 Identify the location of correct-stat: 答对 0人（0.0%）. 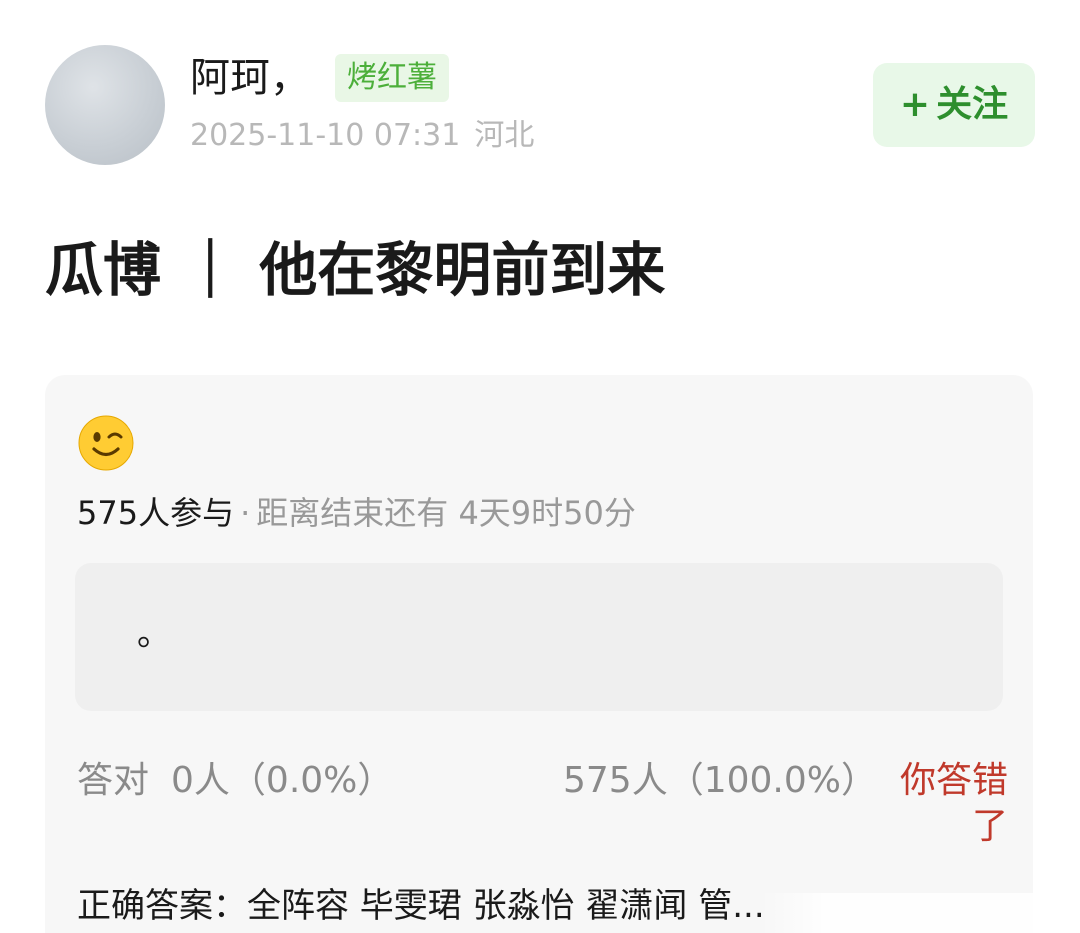
(235, 781).